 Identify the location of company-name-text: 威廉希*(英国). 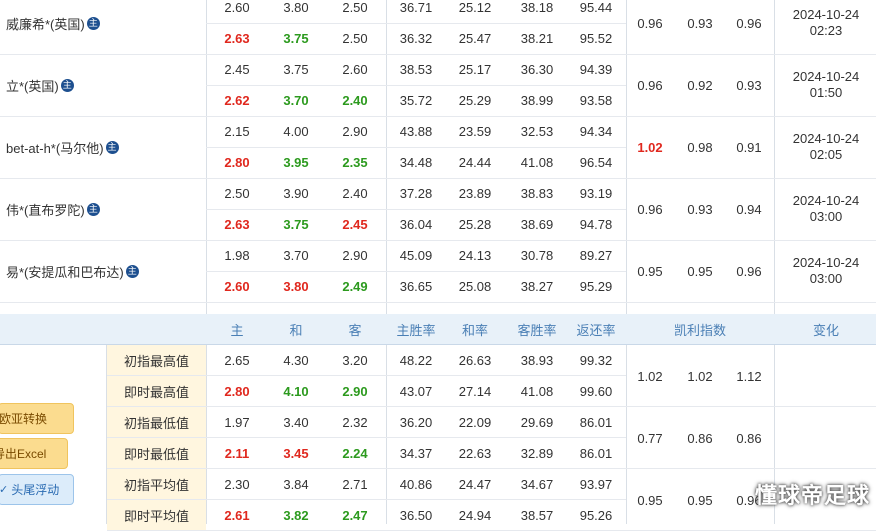
(45, 23).